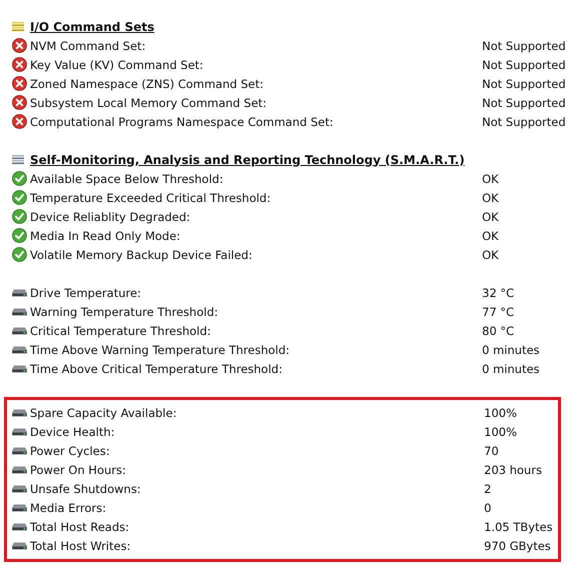 Image resolution: width=567 pixels, height=566 pixels. I want to click on field-label: NVM Command Set:, so click(88, 45).